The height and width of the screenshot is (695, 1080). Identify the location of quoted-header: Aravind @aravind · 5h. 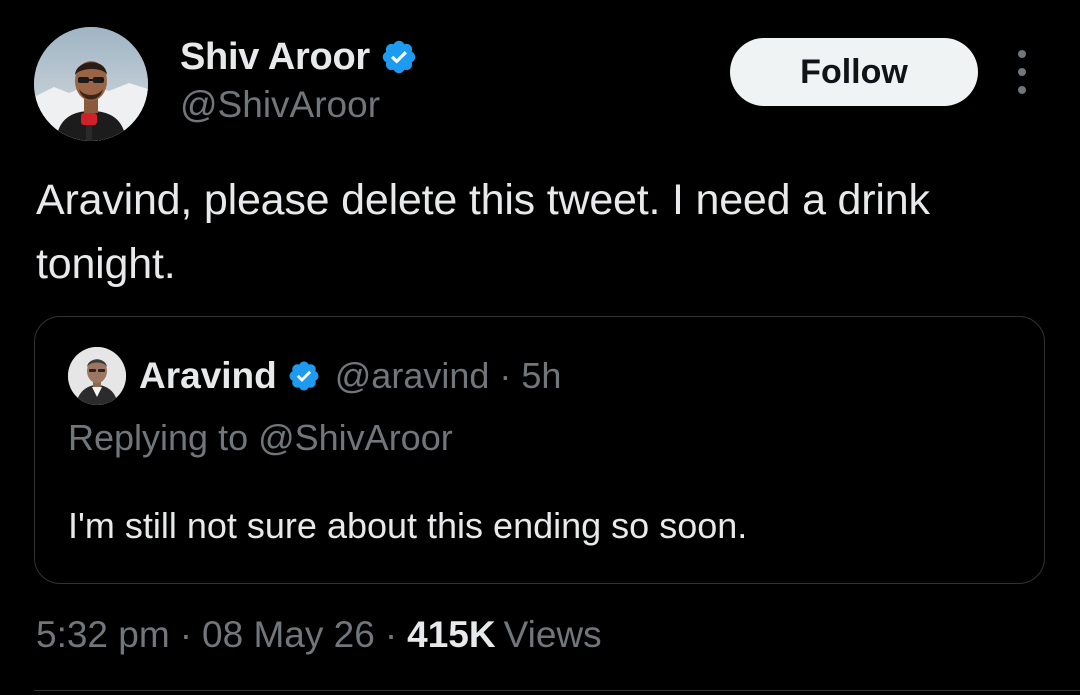
(350, 376).